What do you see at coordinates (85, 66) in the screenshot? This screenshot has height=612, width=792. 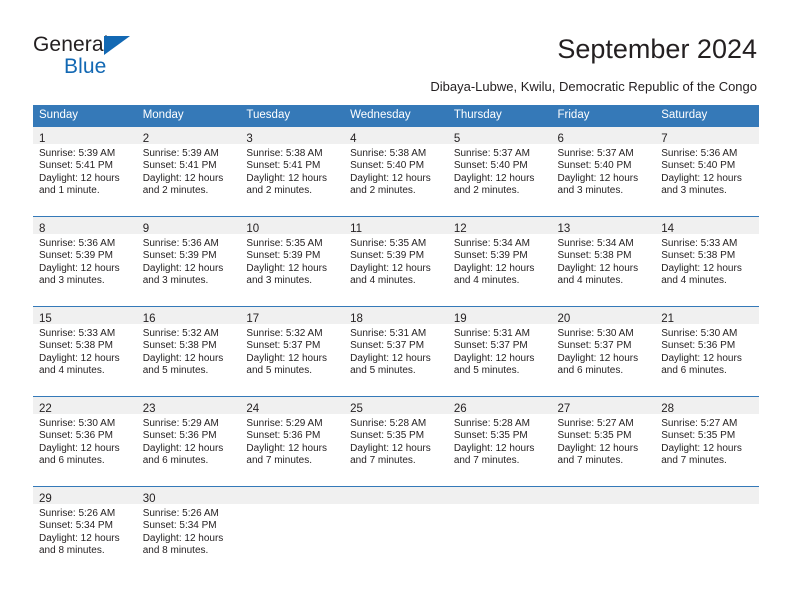 I see `logo-text-blue: Blue` at bounding box center [85, 66].